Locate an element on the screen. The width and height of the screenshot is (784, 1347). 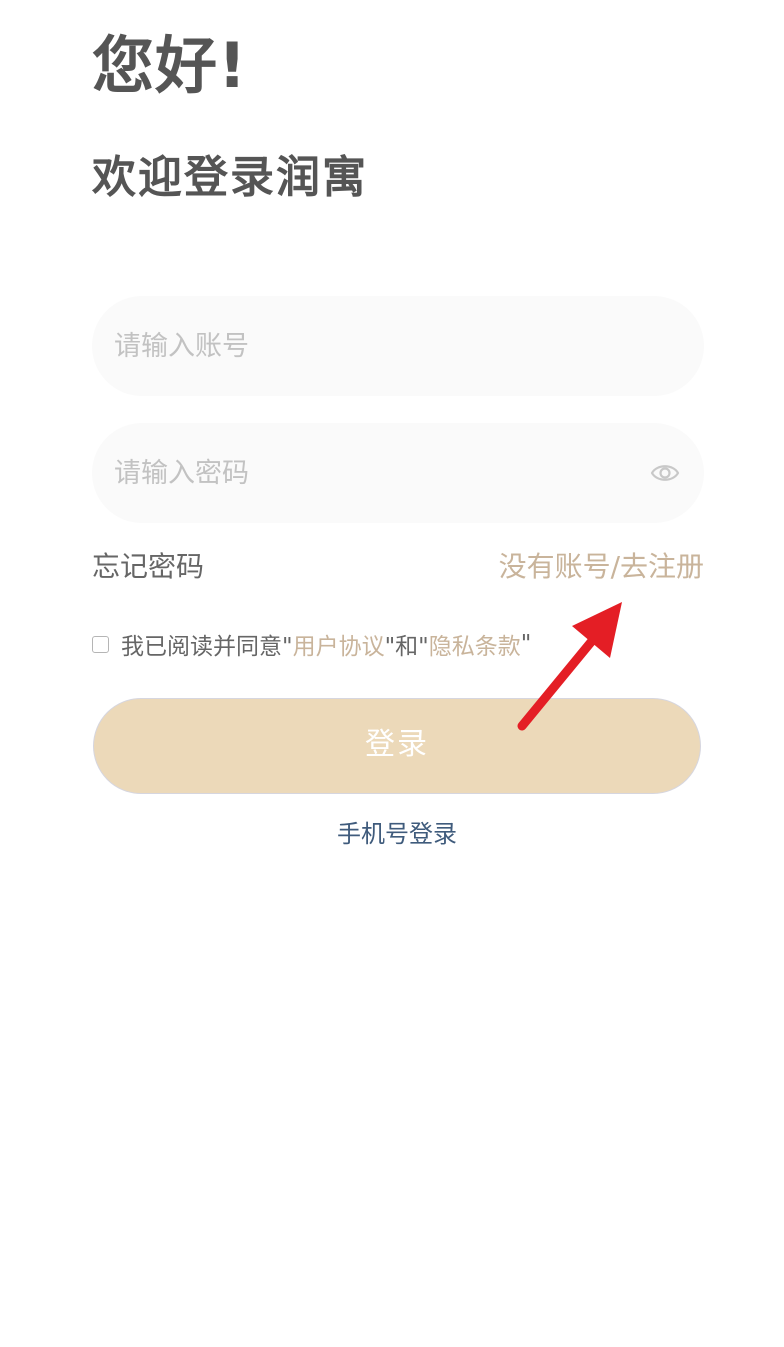
phone-login-link: 手机号登录 is located at coordinates (392, 834).